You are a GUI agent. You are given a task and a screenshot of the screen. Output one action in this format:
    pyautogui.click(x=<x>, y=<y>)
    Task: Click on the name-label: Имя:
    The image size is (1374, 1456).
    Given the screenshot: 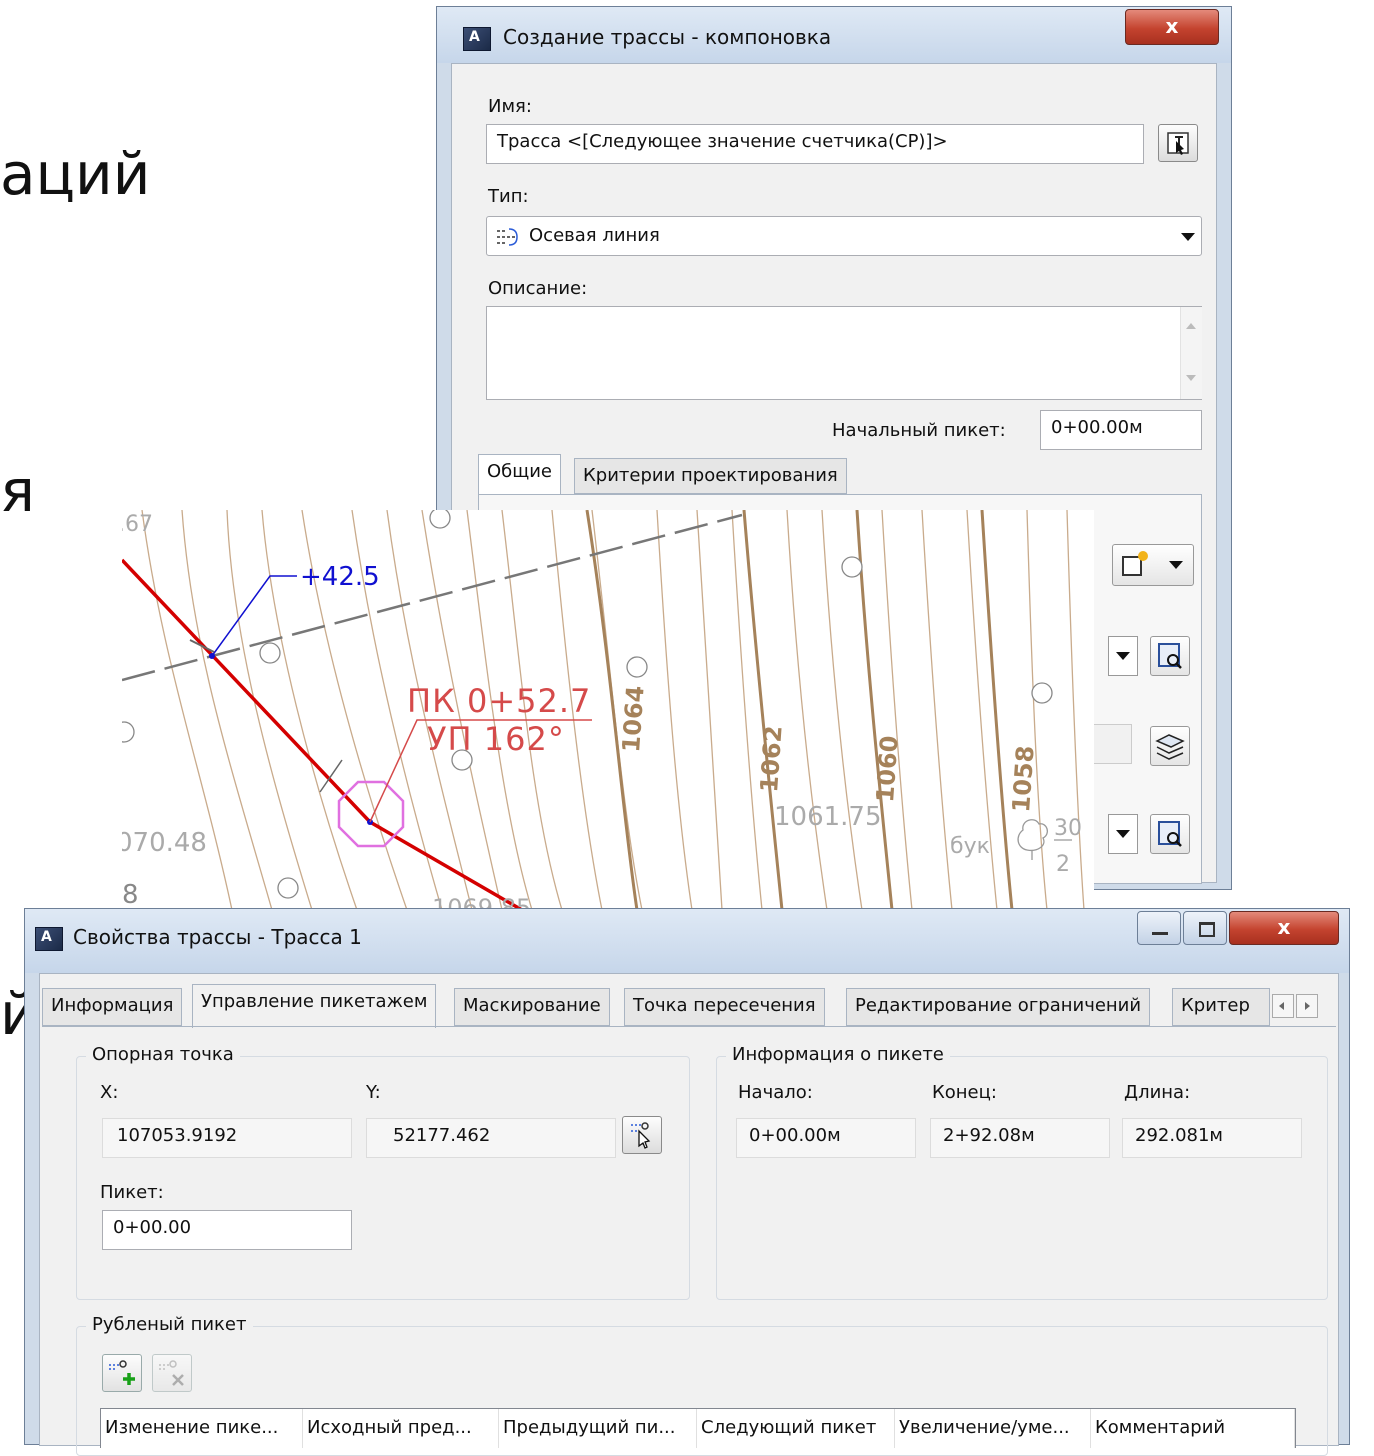 What is the action you would take?
    pyautogui.click(x=510, y=106)
    